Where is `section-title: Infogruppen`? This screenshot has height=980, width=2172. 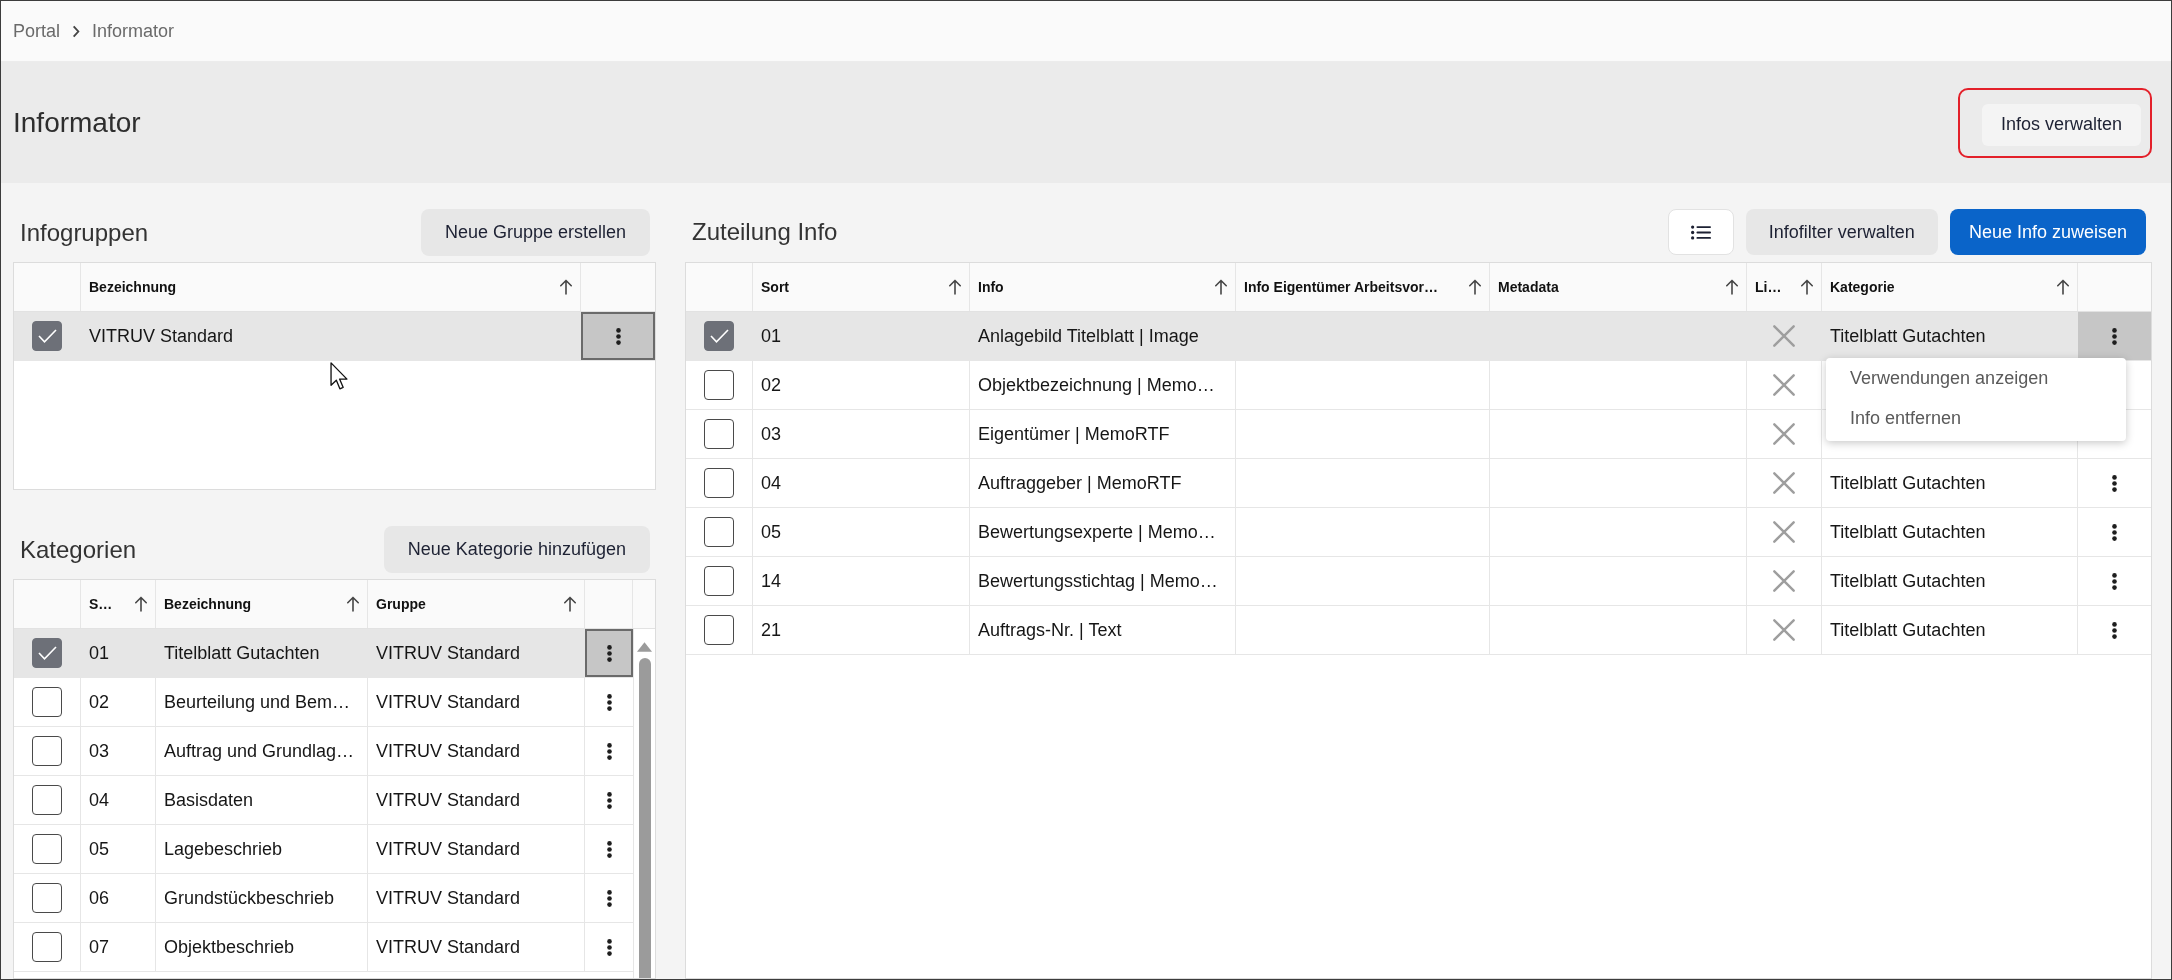 section-title: Infogruppen is located at coordinates (84, 232).